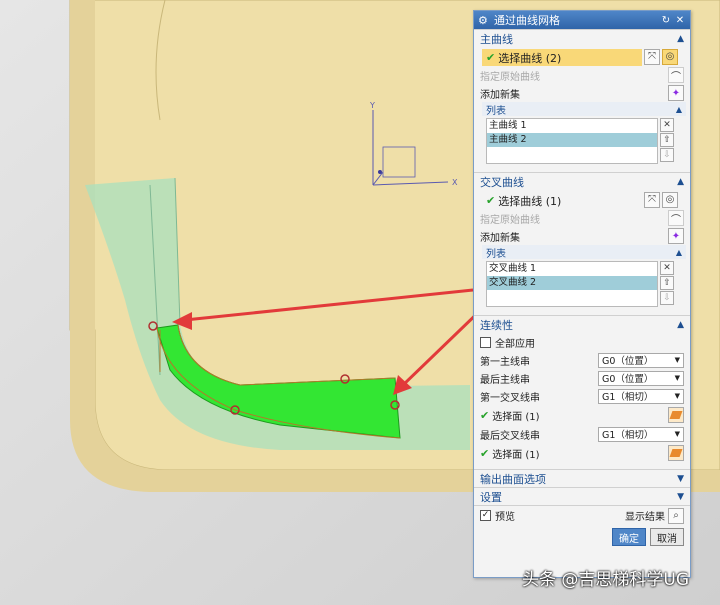 This screenshot has width=720, height=605. What do you see at coordinates (496, 39) in the screenshot?
I see `section-primary-label: 主曲线` at bounding box center [496, 39].